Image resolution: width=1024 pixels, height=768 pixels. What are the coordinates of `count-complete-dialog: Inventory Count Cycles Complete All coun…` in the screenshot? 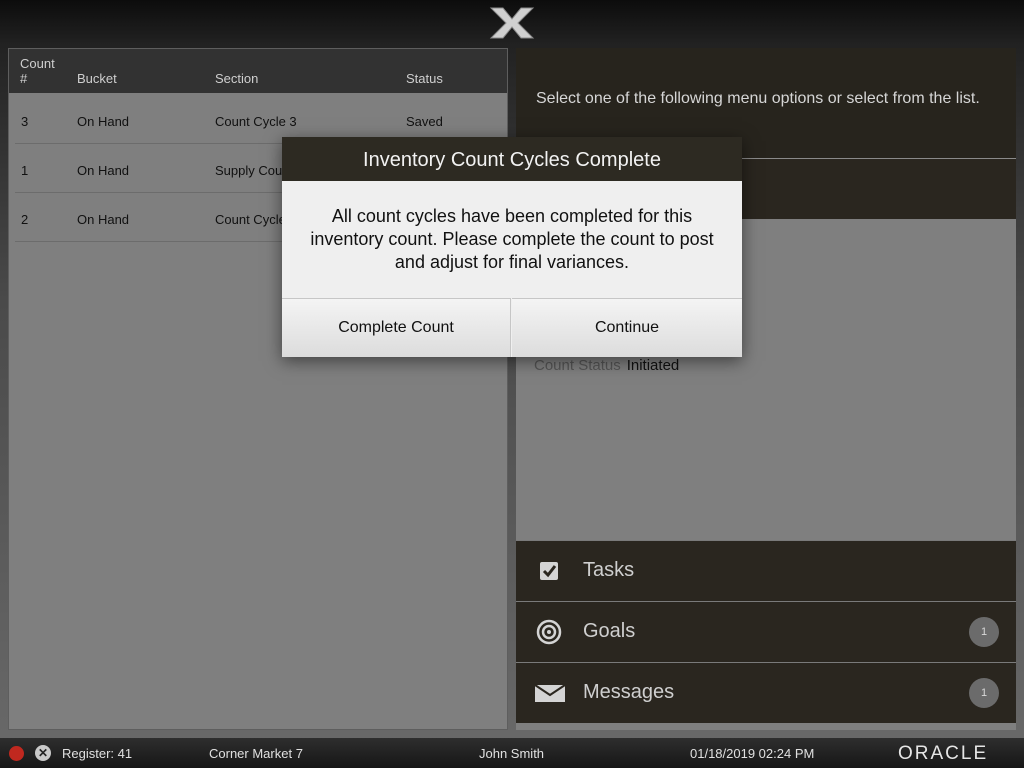 It's located at (512, 247).